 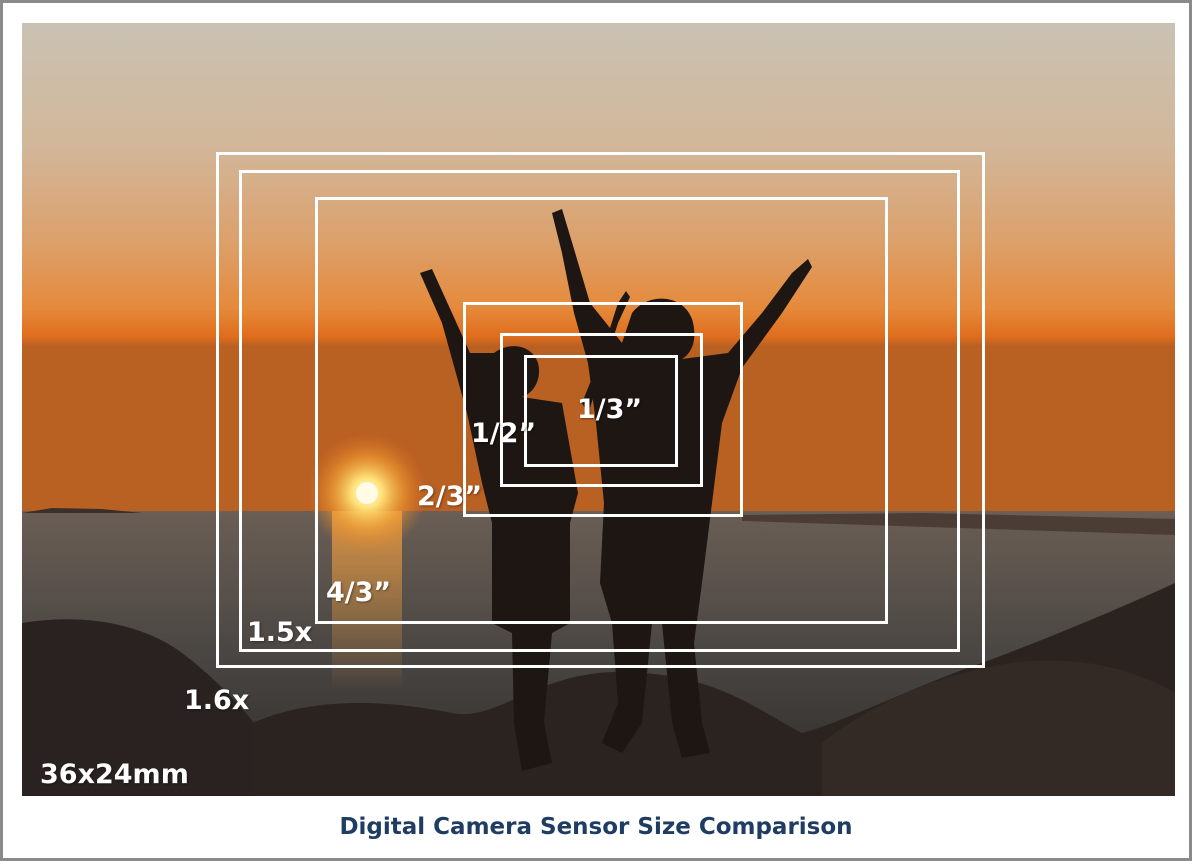 I want to click on figure-caption: Digital Camera Sensor Size Comparison, so click(x=596, y=827).